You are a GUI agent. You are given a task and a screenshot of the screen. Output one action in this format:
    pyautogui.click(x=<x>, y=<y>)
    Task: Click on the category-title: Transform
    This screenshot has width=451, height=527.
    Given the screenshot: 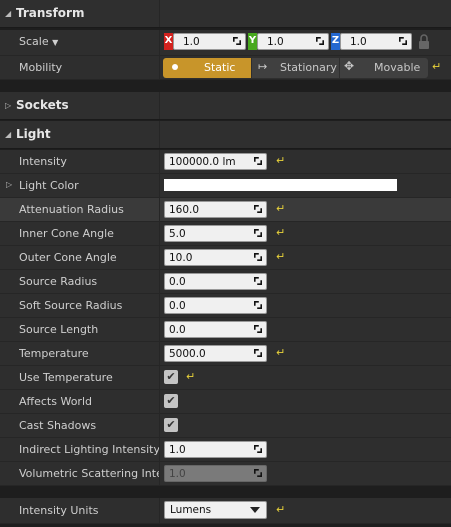 What is the action you would take?
    pyautogui.click(x=50, y=13)
    